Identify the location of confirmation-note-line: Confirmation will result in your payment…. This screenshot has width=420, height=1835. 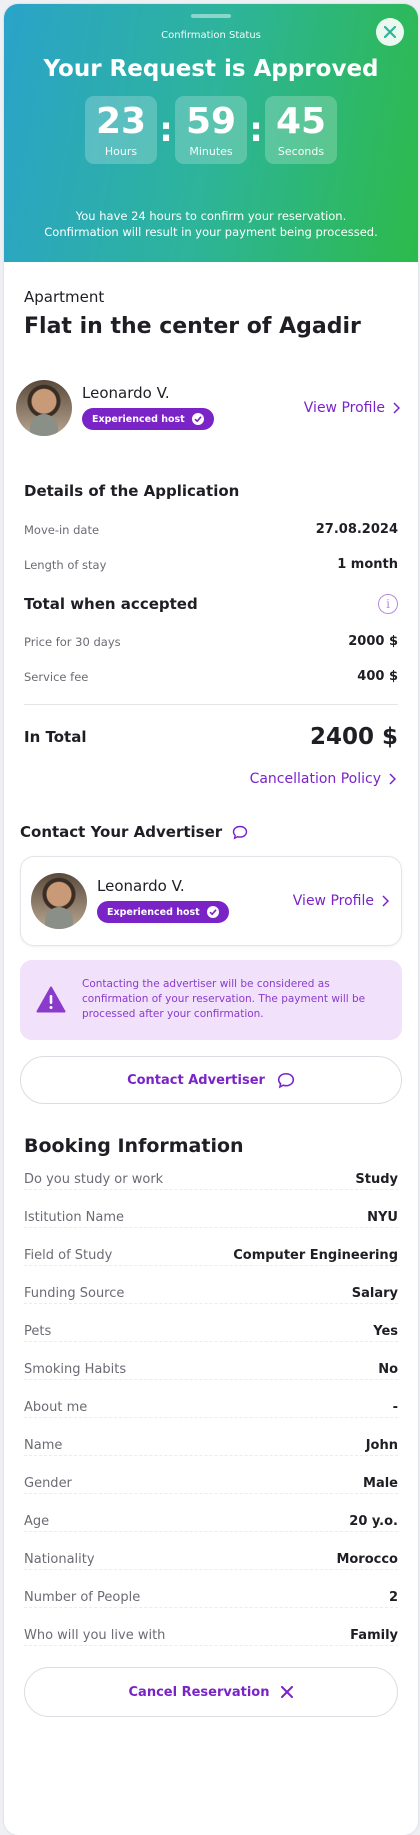
(211, 232).